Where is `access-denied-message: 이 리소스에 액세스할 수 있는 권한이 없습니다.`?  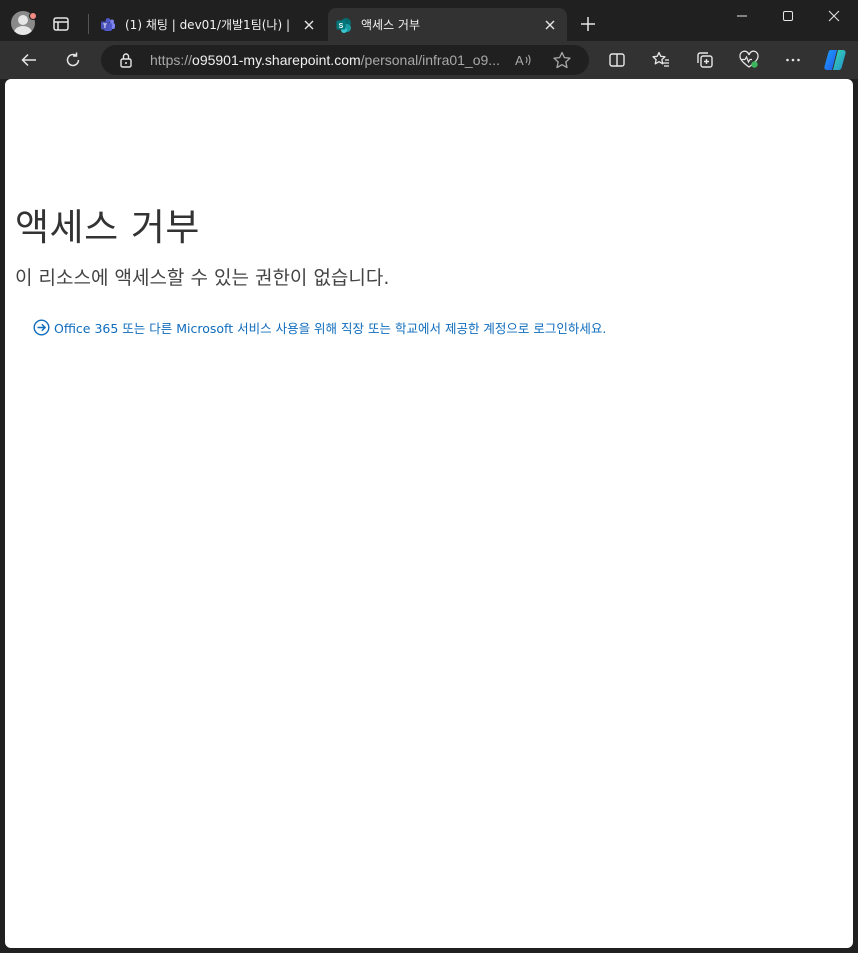 access-denied-message: 이 리소스에 액세스할 수 있는 권한이 없습니다. is located at coordinates (202, 278).